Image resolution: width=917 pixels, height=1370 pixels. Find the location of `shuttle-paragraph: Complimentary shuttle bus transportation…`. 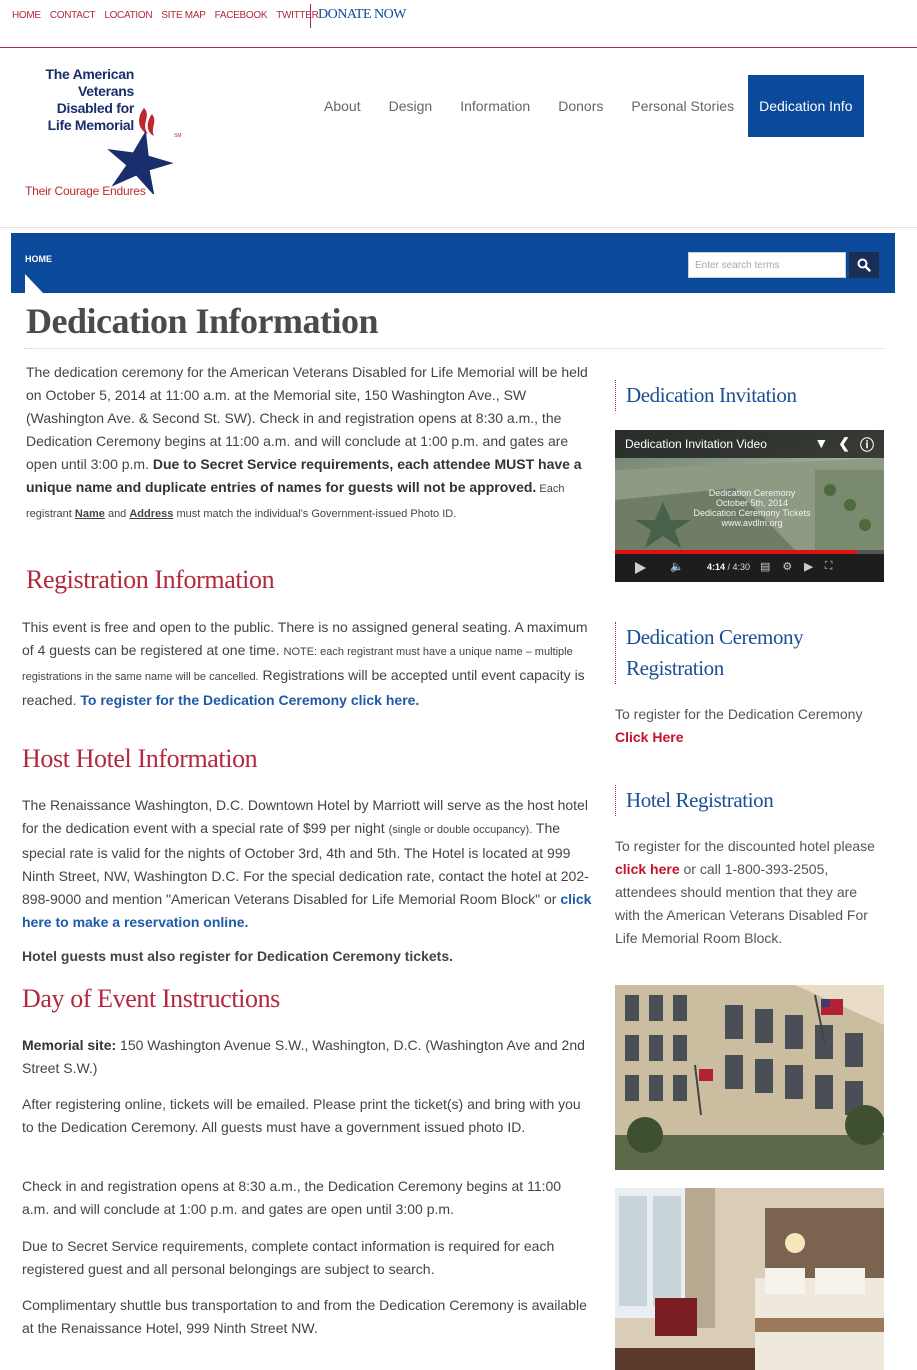

shuttle-paragraph: Complimentary shuttle bus transportation… is located at coordinates (304, 1316).